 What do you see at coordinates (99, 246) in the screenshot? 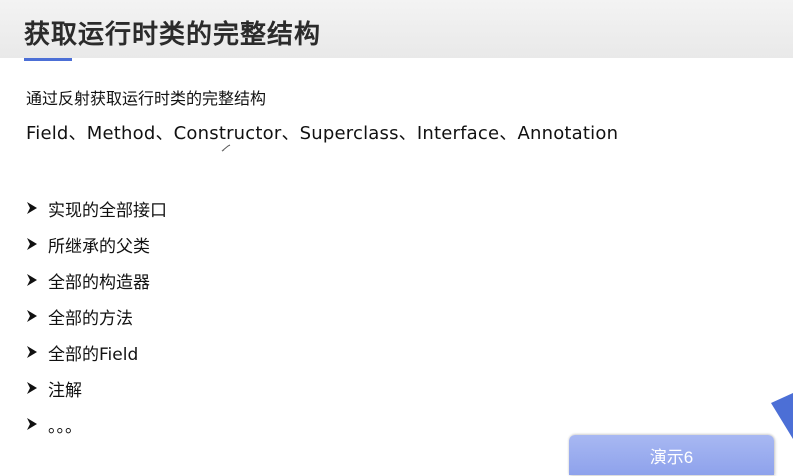
I see `bullet-text: 所继承的父类` at bounding box center [99, 246].